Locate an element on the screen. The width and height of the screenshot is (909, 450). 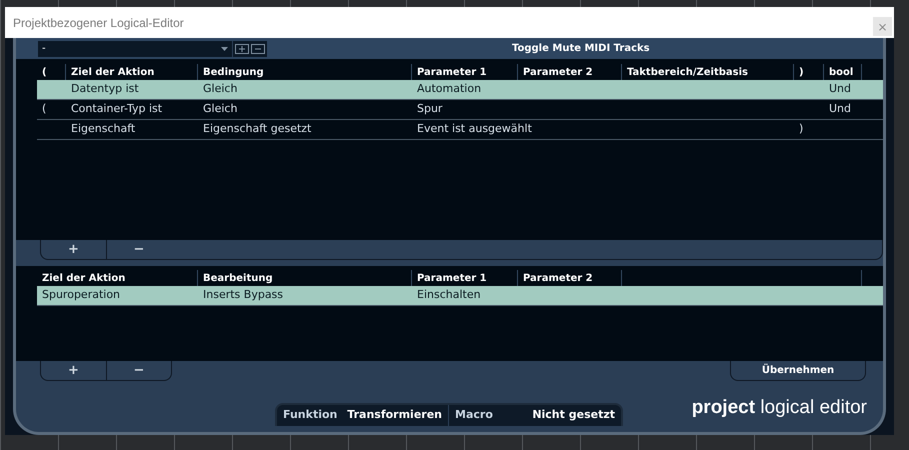
column-header: ( is located at coordinates (44, 73).